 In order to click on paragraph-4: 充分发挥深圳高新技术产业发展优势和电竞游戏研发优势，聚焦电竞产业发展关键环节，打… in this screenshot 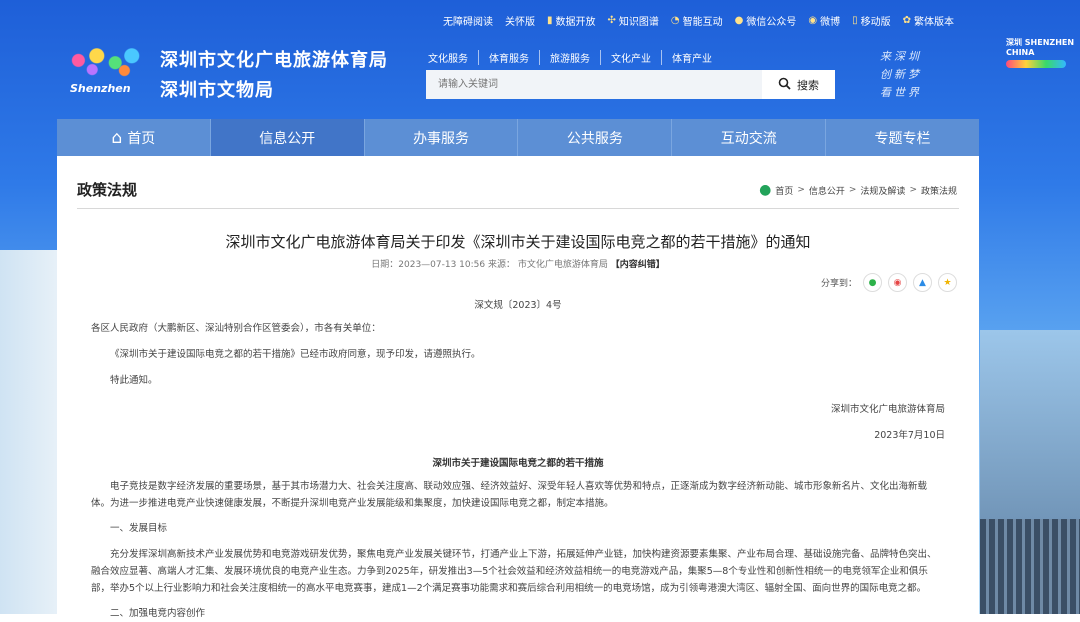, I will do `click(514, 571)`.